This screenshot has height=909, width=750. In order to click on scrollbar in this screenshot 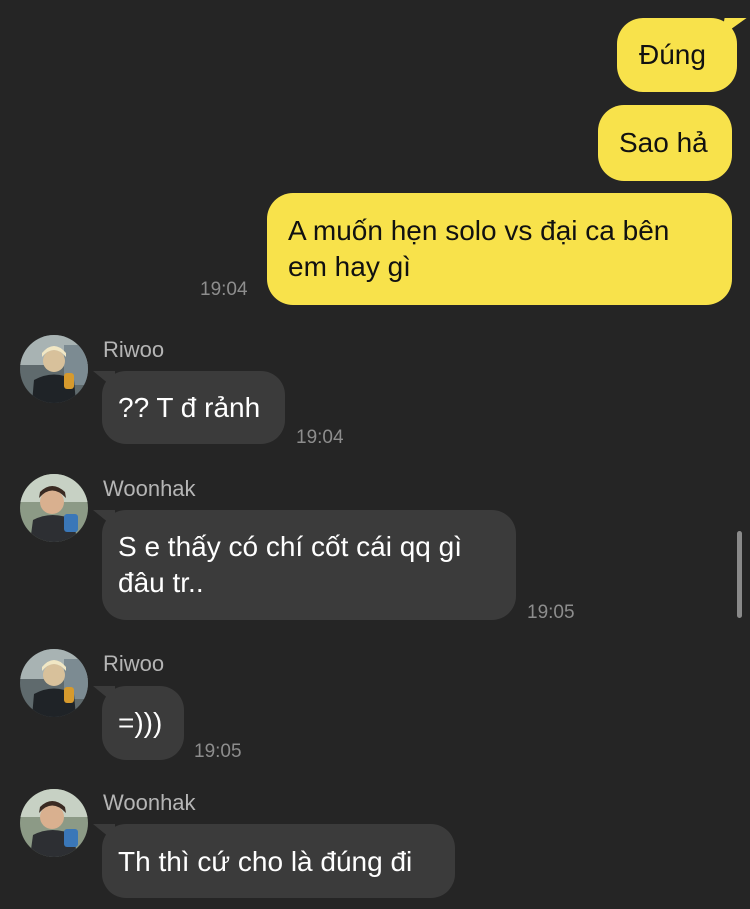, I will do `click(739, 574)`.